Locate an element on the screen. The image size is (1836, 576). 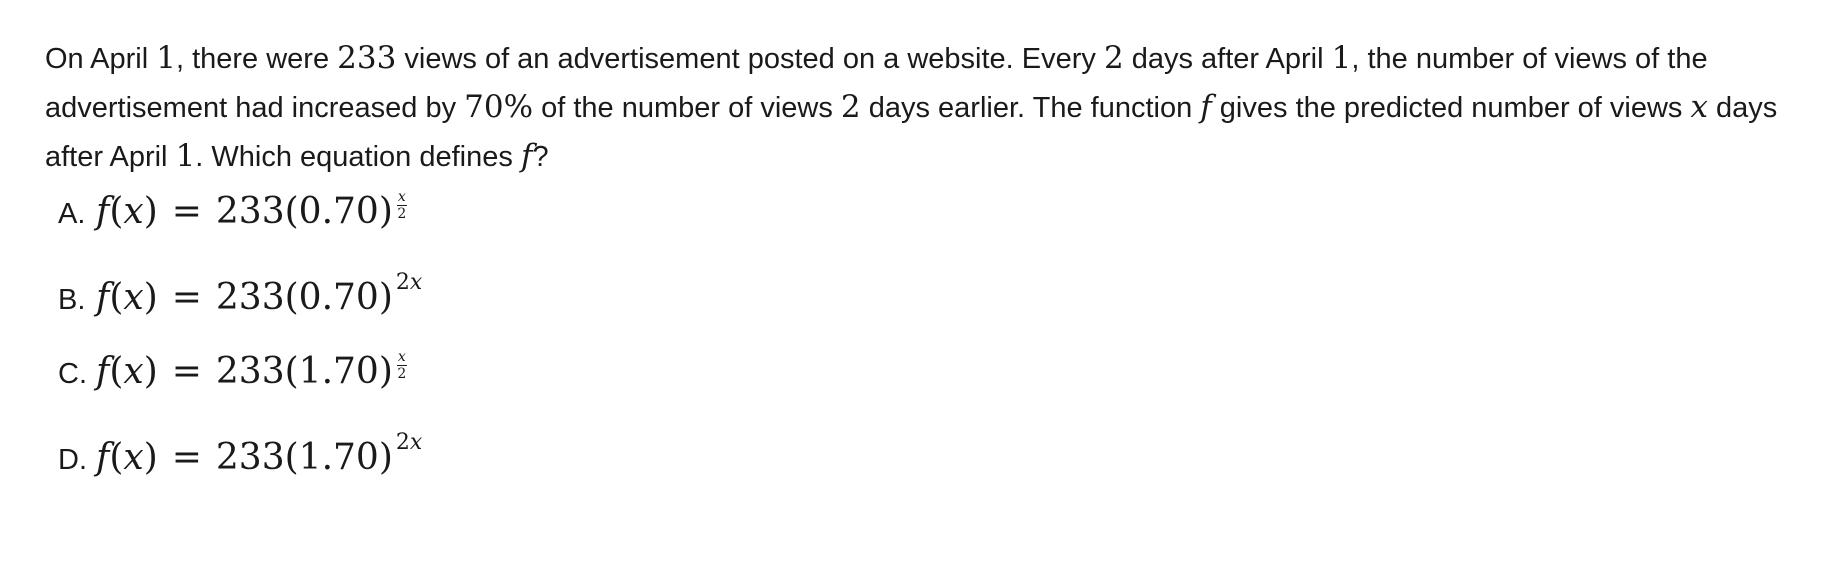
question-number: 70% is located at coordinates (499, 107).